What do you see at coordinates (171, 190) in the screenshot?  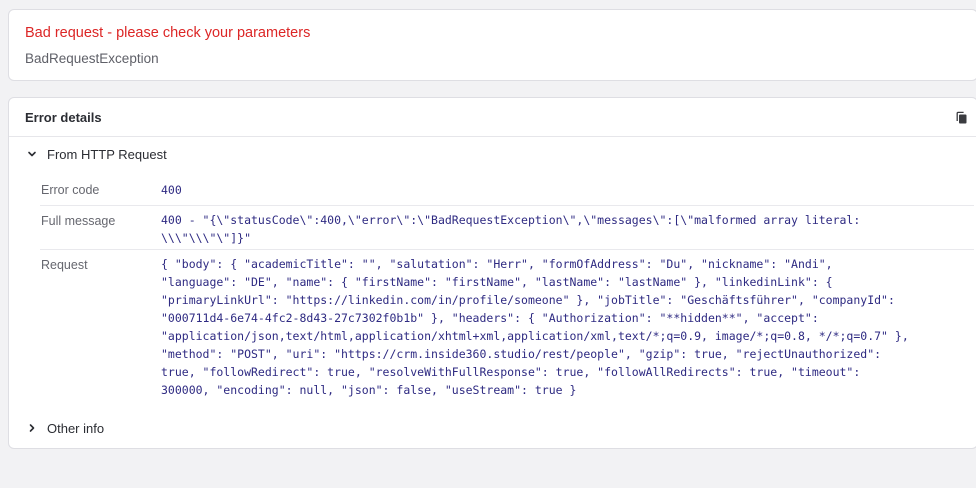 I see `error-code-value: 400` at bounding box center [171, 190].